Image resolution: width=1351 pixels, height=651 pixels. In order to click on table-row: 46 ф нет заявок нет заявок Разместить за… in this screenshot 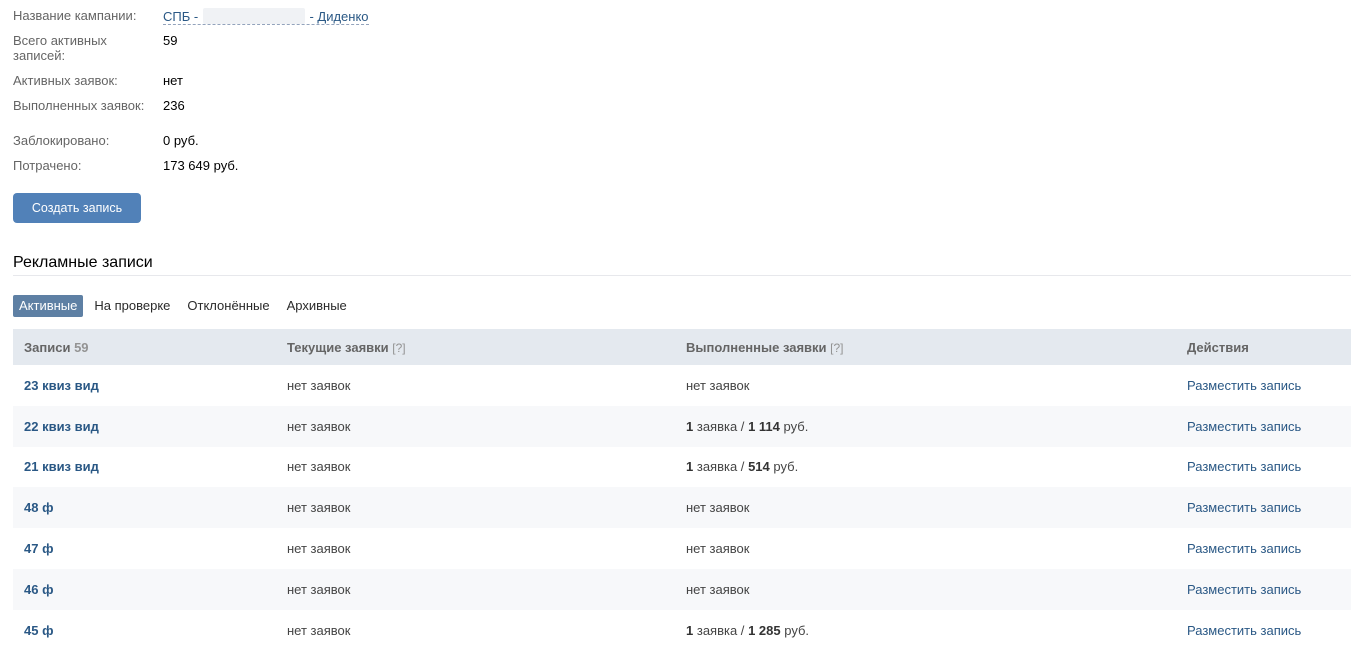, I will do `click(682, 589)`.